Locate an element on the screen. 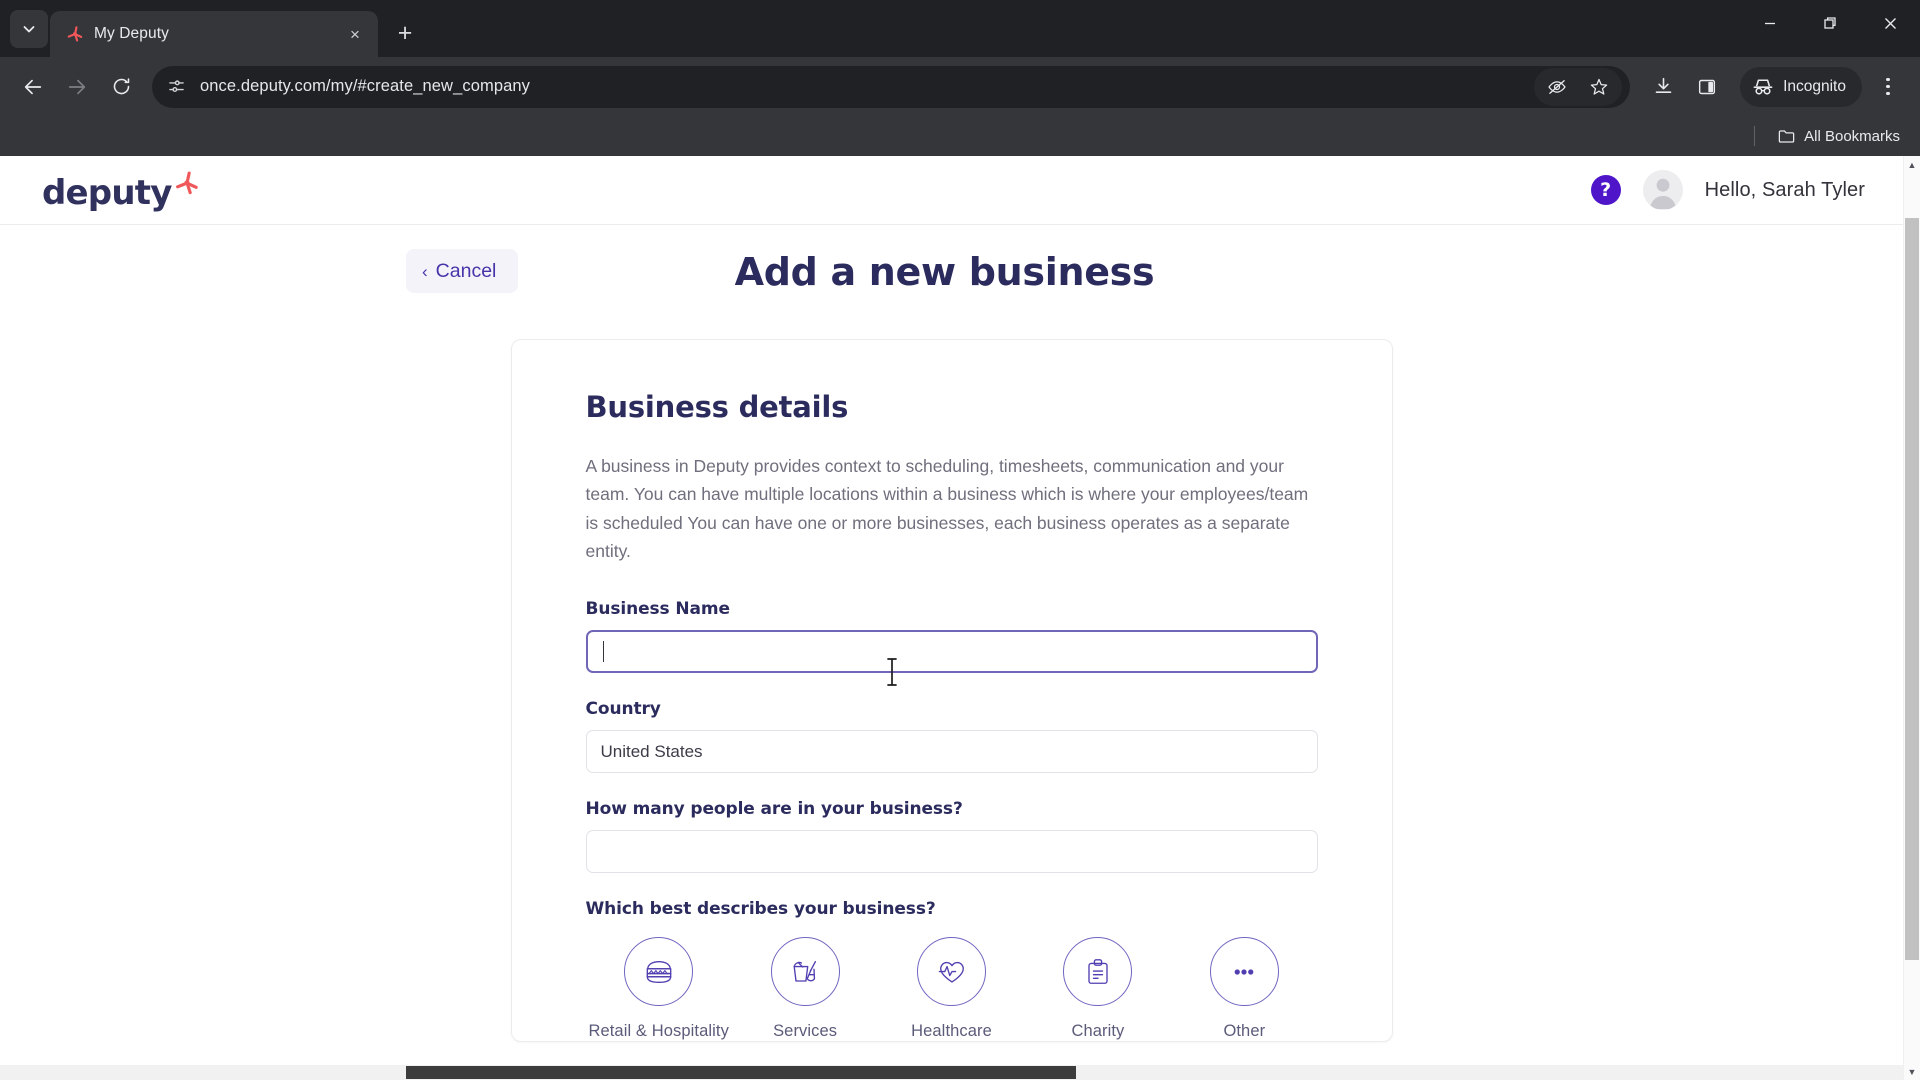  category-option-charity: Charity is located at coordinates (1098, 989).